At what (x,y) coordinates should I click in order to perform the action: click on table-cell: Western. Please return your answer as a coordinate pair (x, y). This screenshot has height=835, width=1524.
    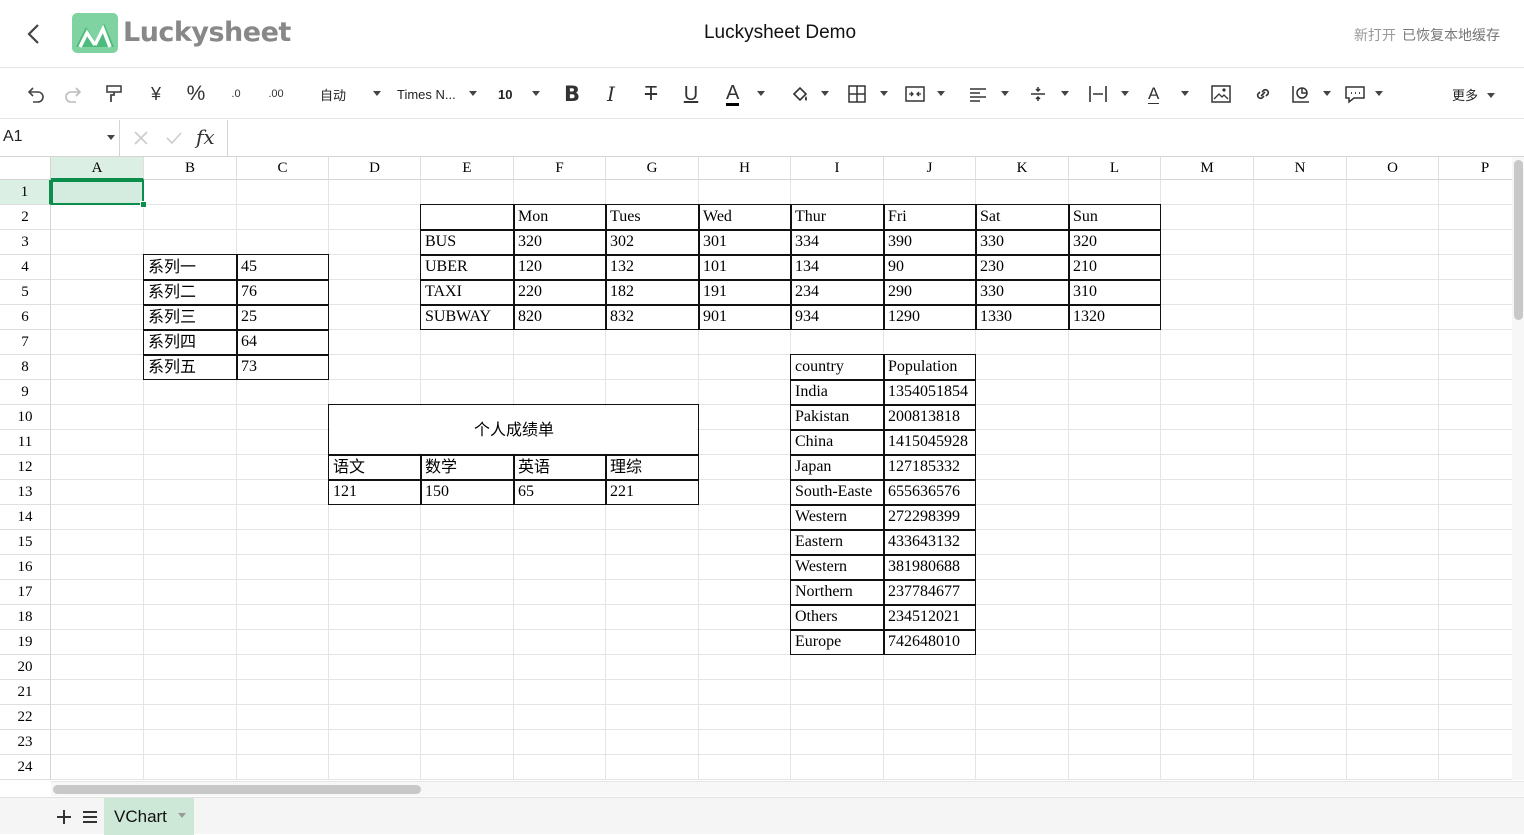
    Looking at the image, I should click on (837, 567).